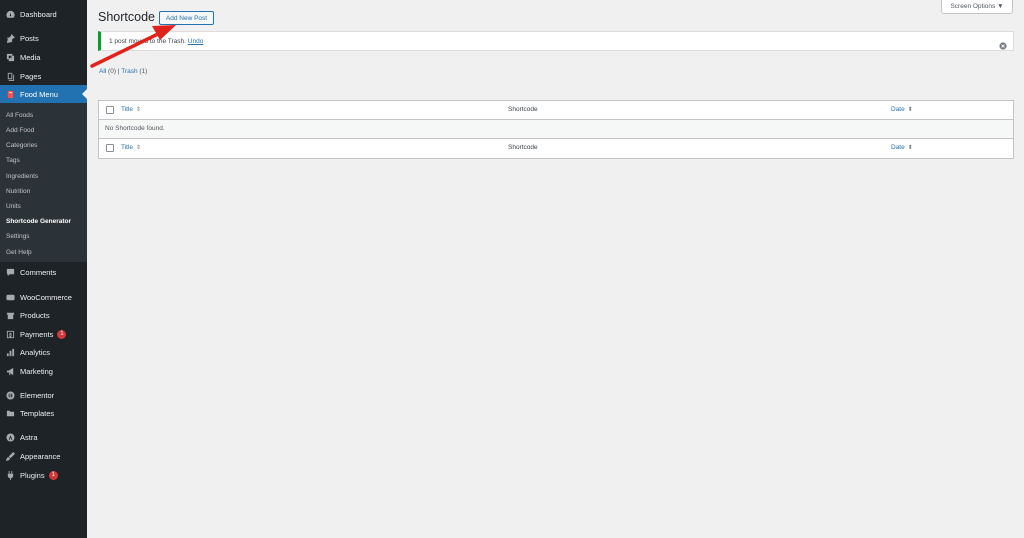 Image resolution: width=1024 pixels, height=538 pixels. I want to click on column-shortcode: Shortcode, so click(523, 109).